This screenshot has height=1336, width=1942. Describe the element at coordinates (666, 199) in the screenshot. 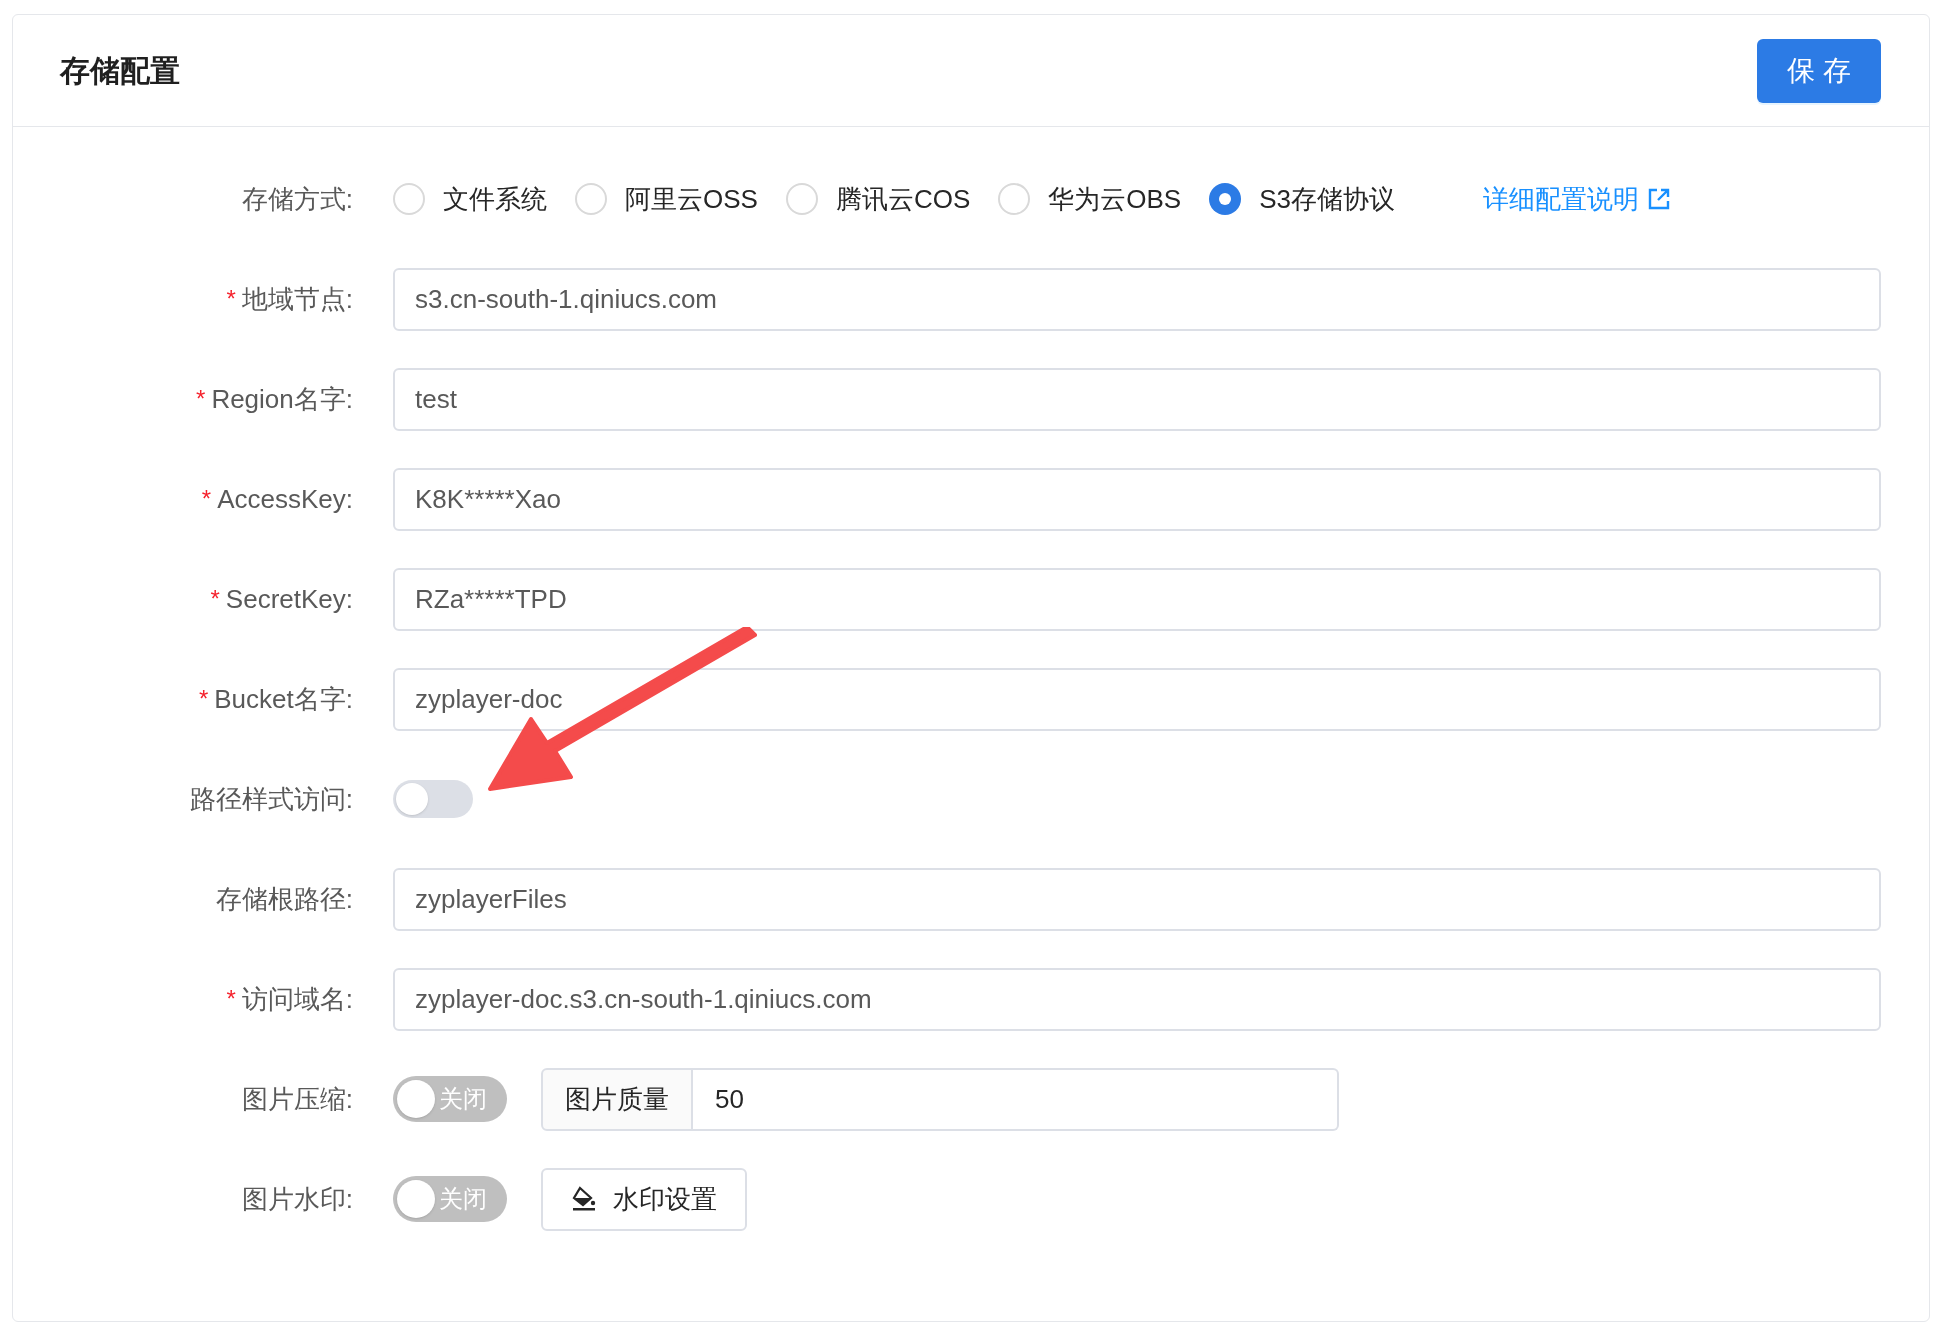

I see `radio-option: 阿里云OSS` at that location.